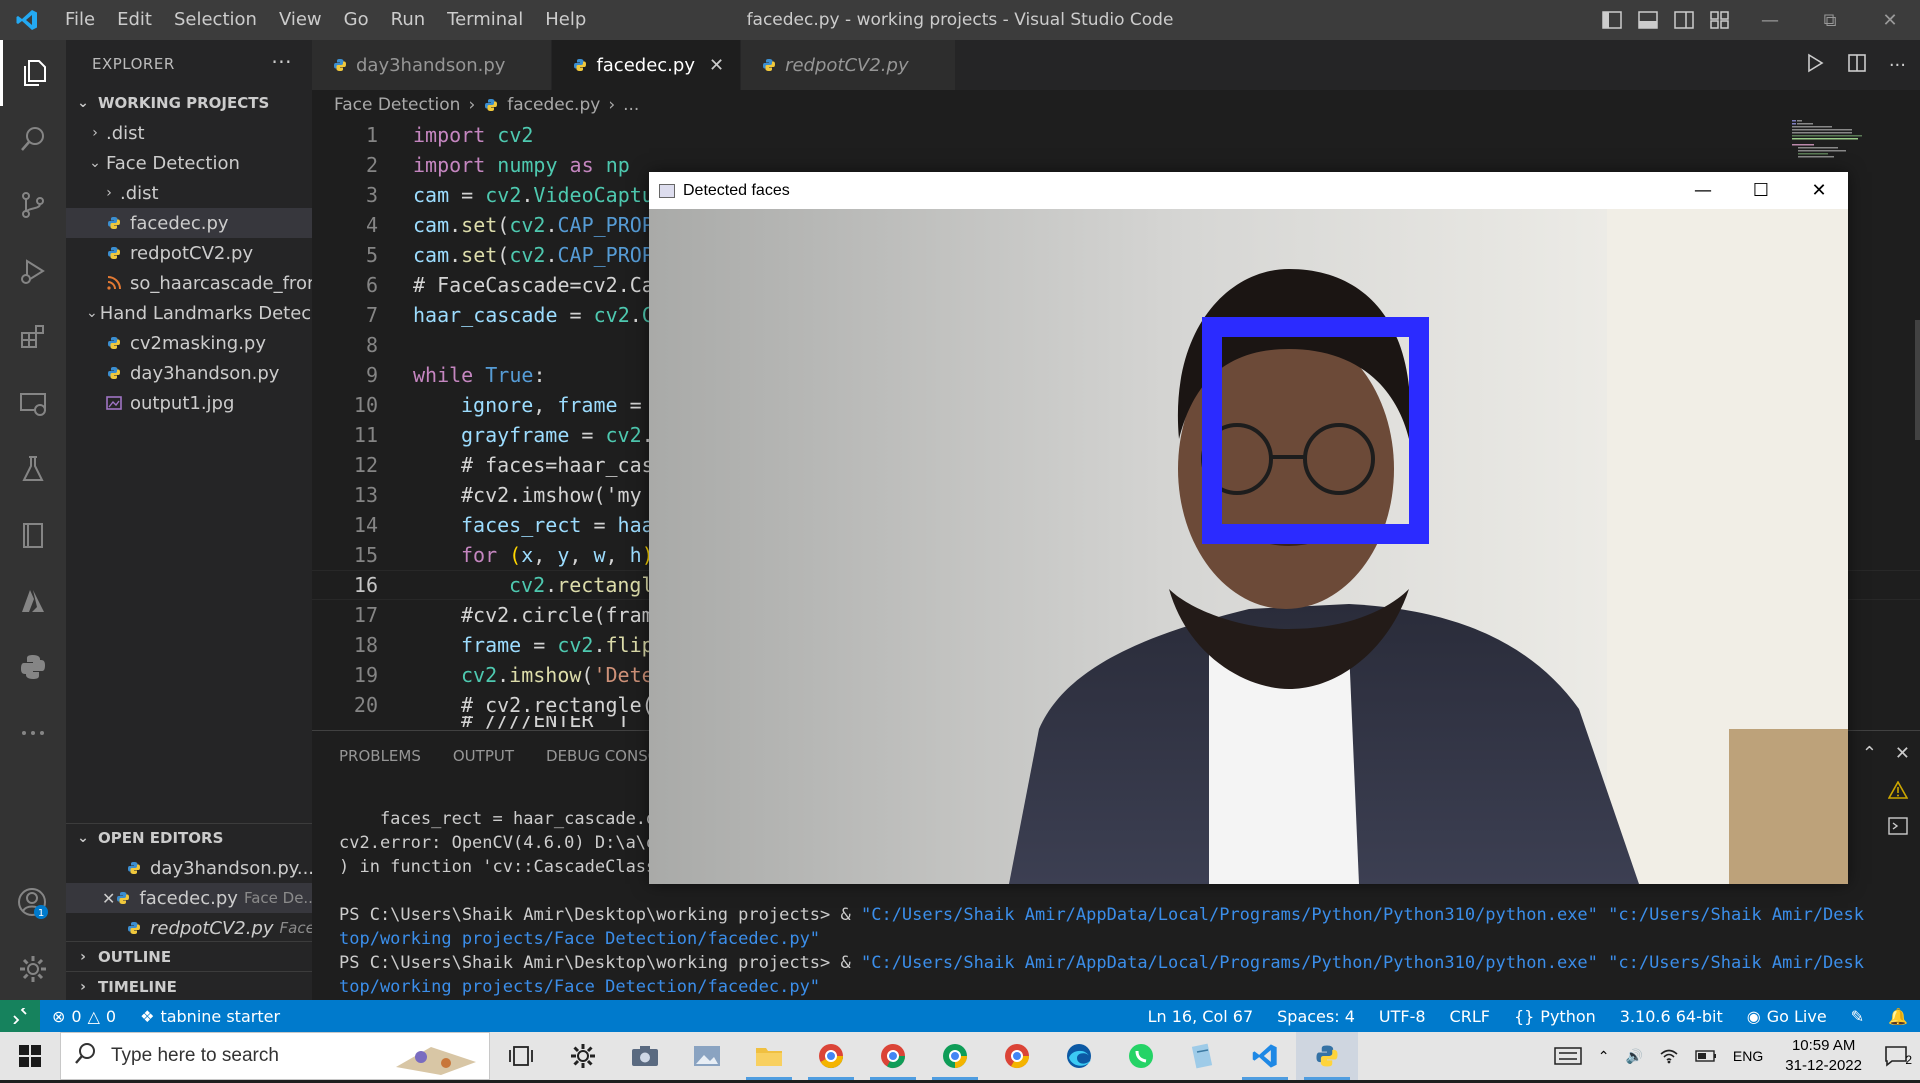 This screenshot has width=1920, height=1083. Describe the element at coordinates (1648, 20) in the screenshot. I see `toggle-panel-icon` at that location.